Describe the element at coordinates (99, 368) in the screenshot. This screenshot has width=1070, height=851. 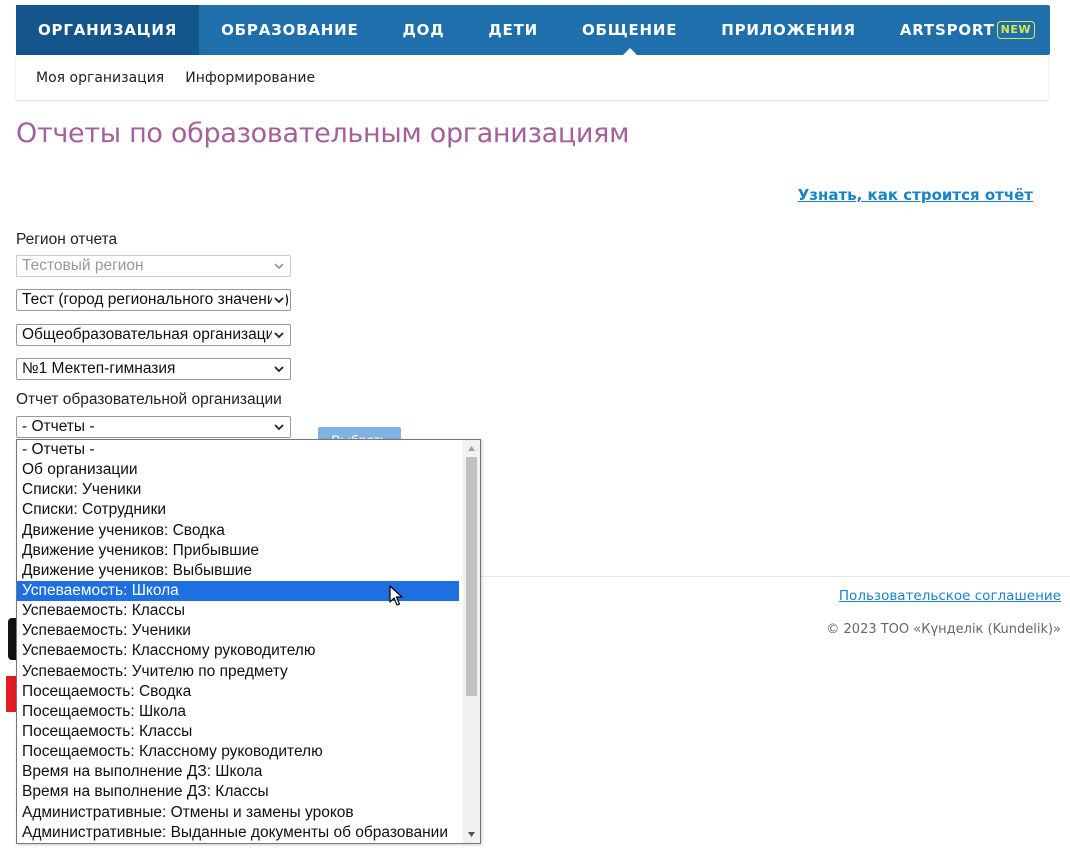
I see `school-select-value: №1 Мектеп-гимназия` at that location.